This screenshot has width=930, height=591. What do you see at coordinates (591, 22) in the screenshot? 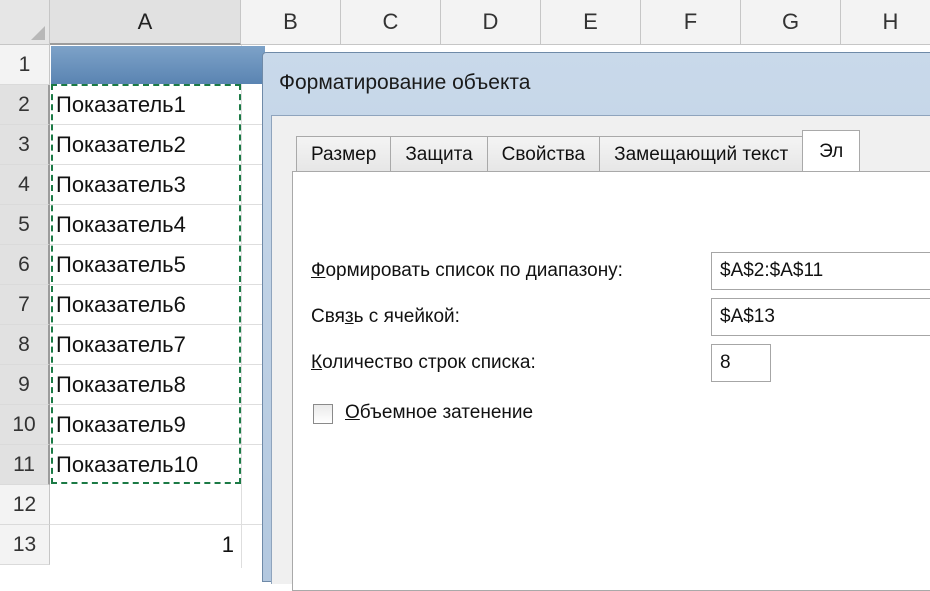
I see `column-header-e: E` at bounding box center [591, 22].